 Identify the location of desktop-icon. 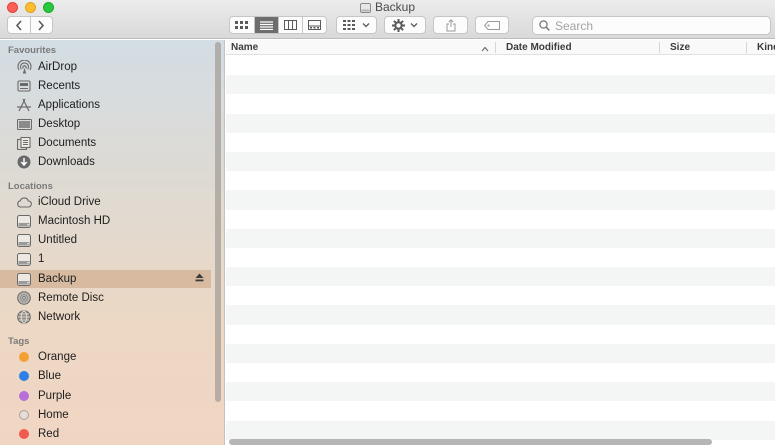
(24, 124).